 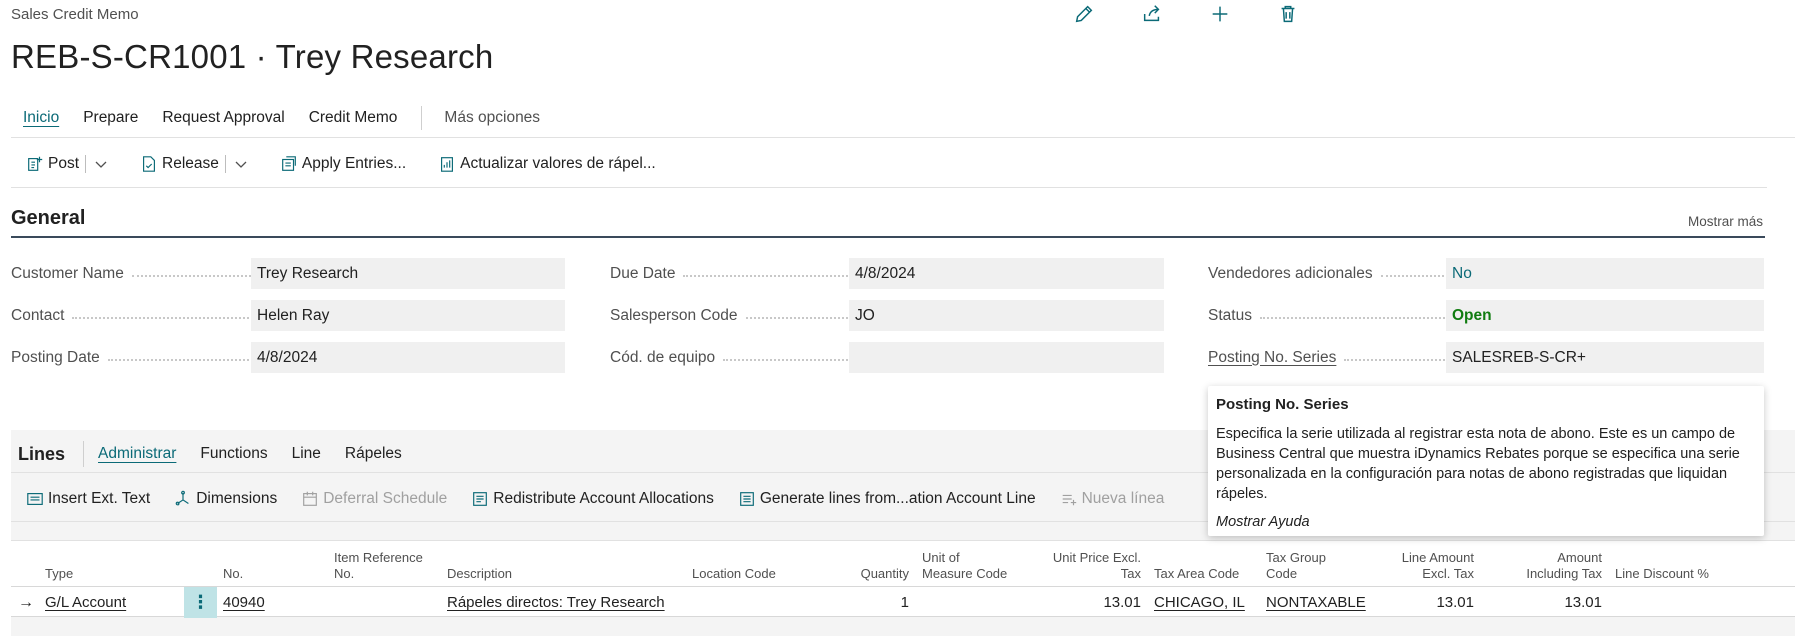 What do you see at coordinates (379, 454) in the screenshot?
I see `lines-tab-rapeles: Rápeles` at bounding box center [379, 454].